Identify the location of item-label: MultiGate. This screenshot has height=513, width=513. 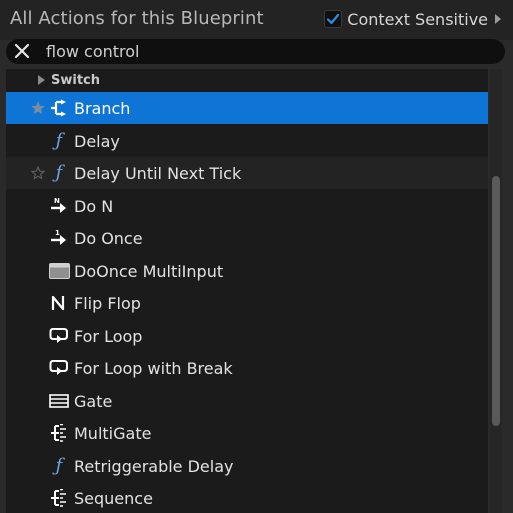
(113, 433).